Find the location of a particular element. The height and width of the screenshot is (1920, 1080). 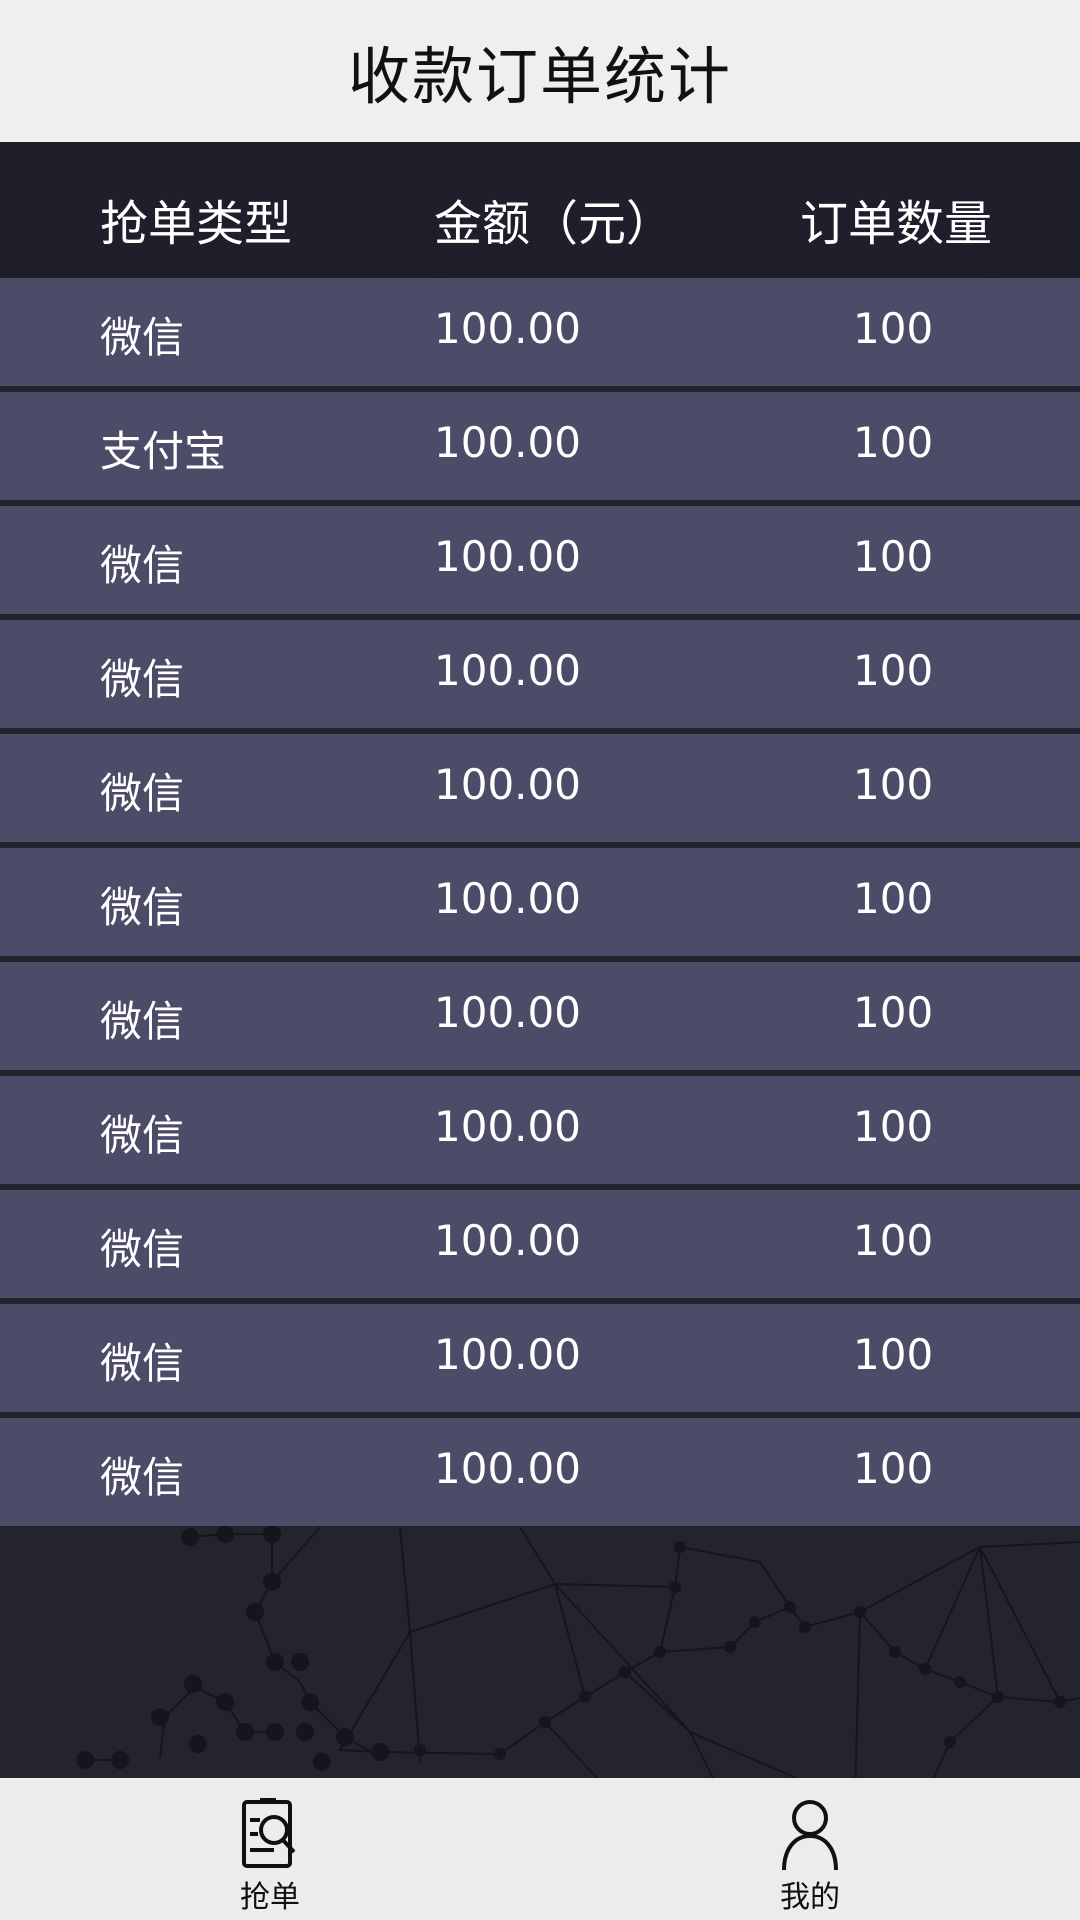

page-title: 收款订单统计 is located at coordinates (539, 76).